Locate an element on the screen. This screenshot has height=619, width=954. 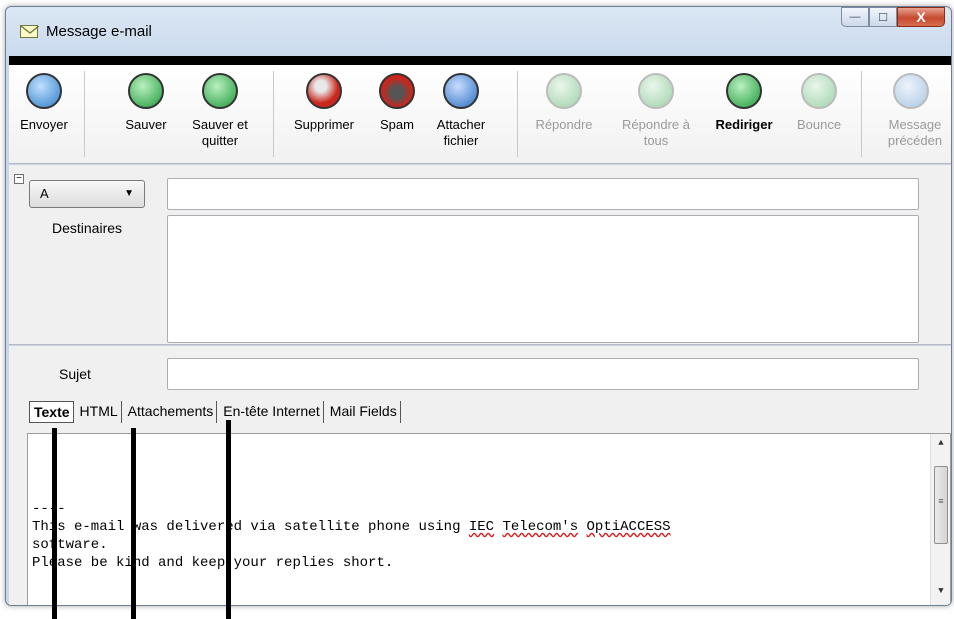
reply-button: Répondre is located at coordinates (564, 99).